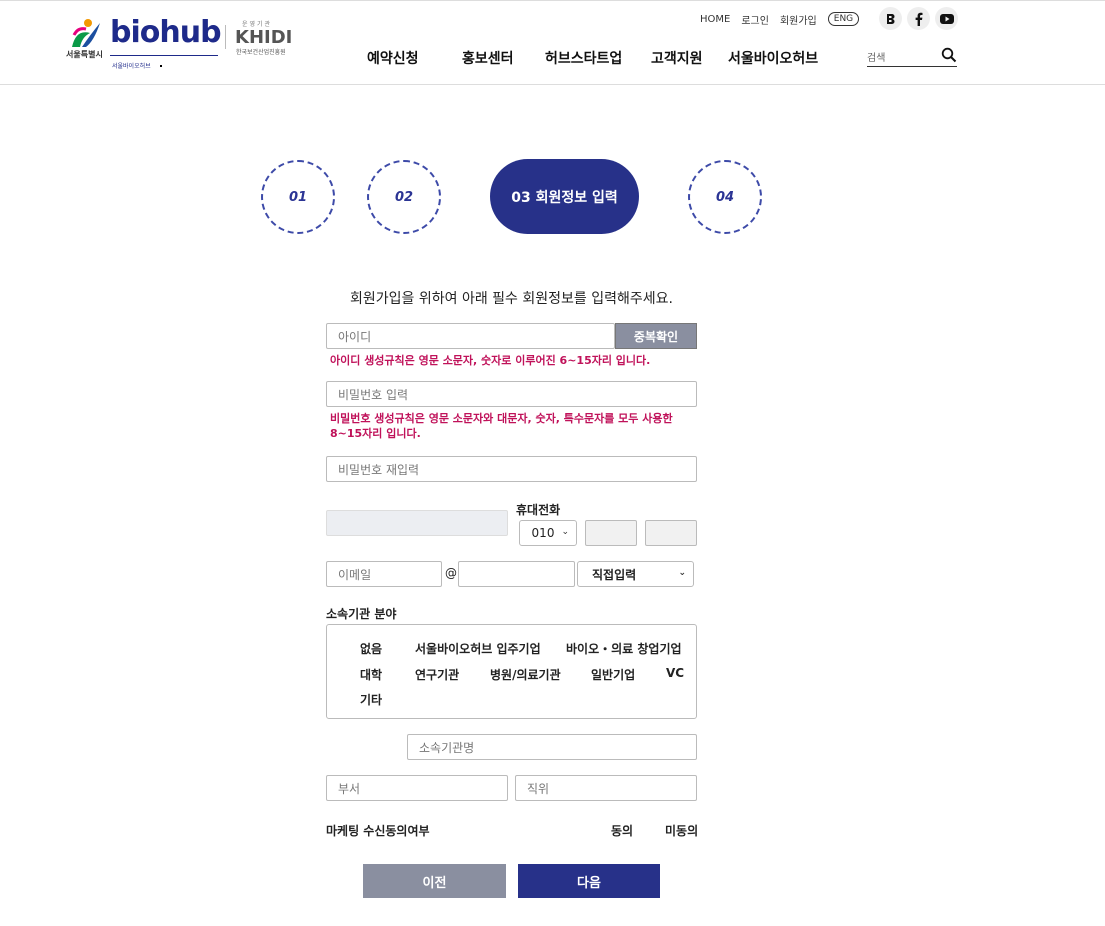  I want to click on name-input-disabled, so click(417, 523).